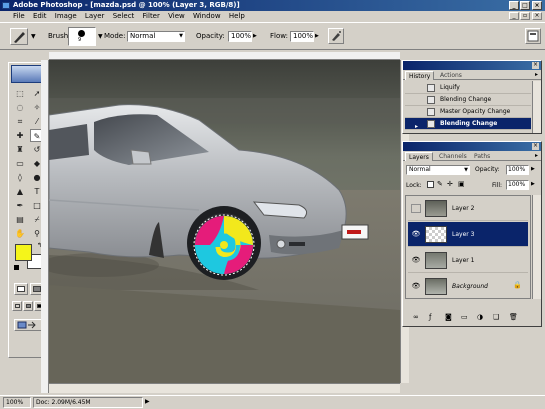 The width and height of the screenshot is (545, 409). Describe the element at coordinates (438, 170) in the screenshot. I see `blend-mode-select: Normal ▼` at that location.